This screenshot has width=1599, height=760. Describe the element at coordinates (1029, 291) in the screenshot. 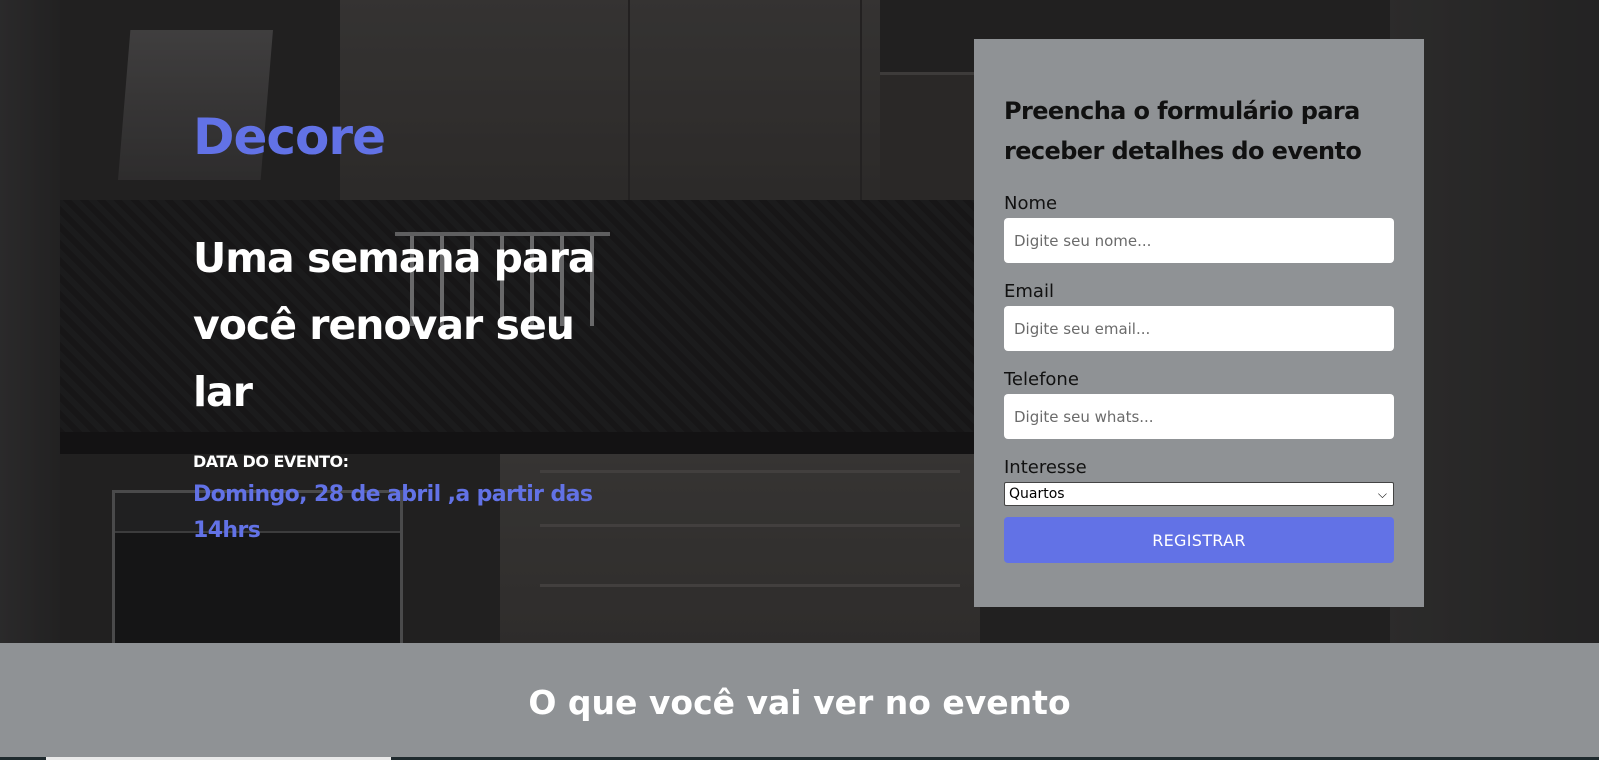

I see `email-label: Email` at that location.